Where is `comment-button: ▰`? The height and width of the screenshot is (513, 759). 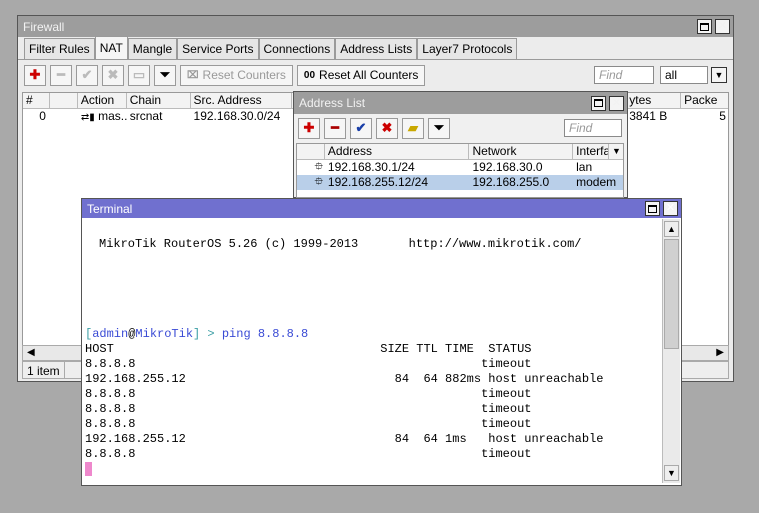
comment-button: ▰ is located at coordinates (413, 128).